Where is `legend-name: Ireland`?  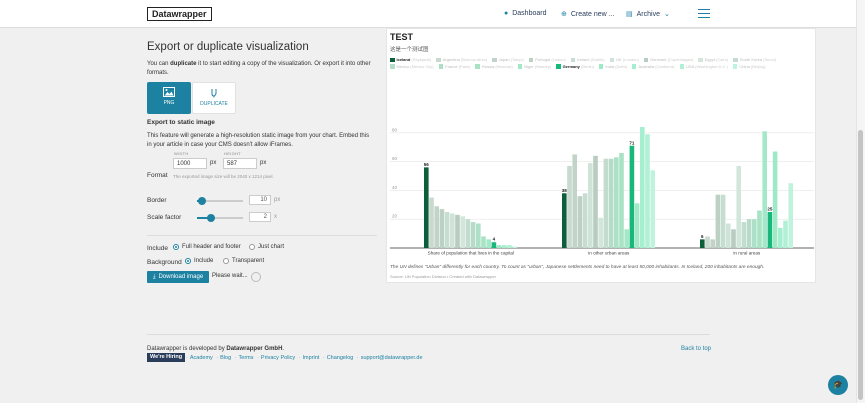 legend-name: Ireland is located at coordinates (584, 59).